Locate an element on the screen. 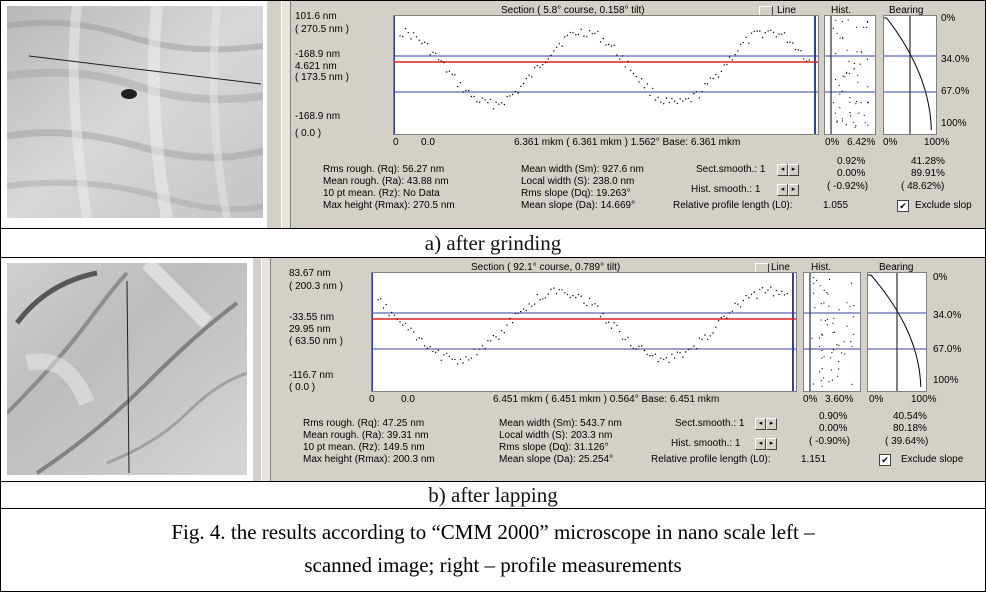 The height and width of the screenshot is (592, 986). histogram-plot-a is located at coordinates (850, 75).